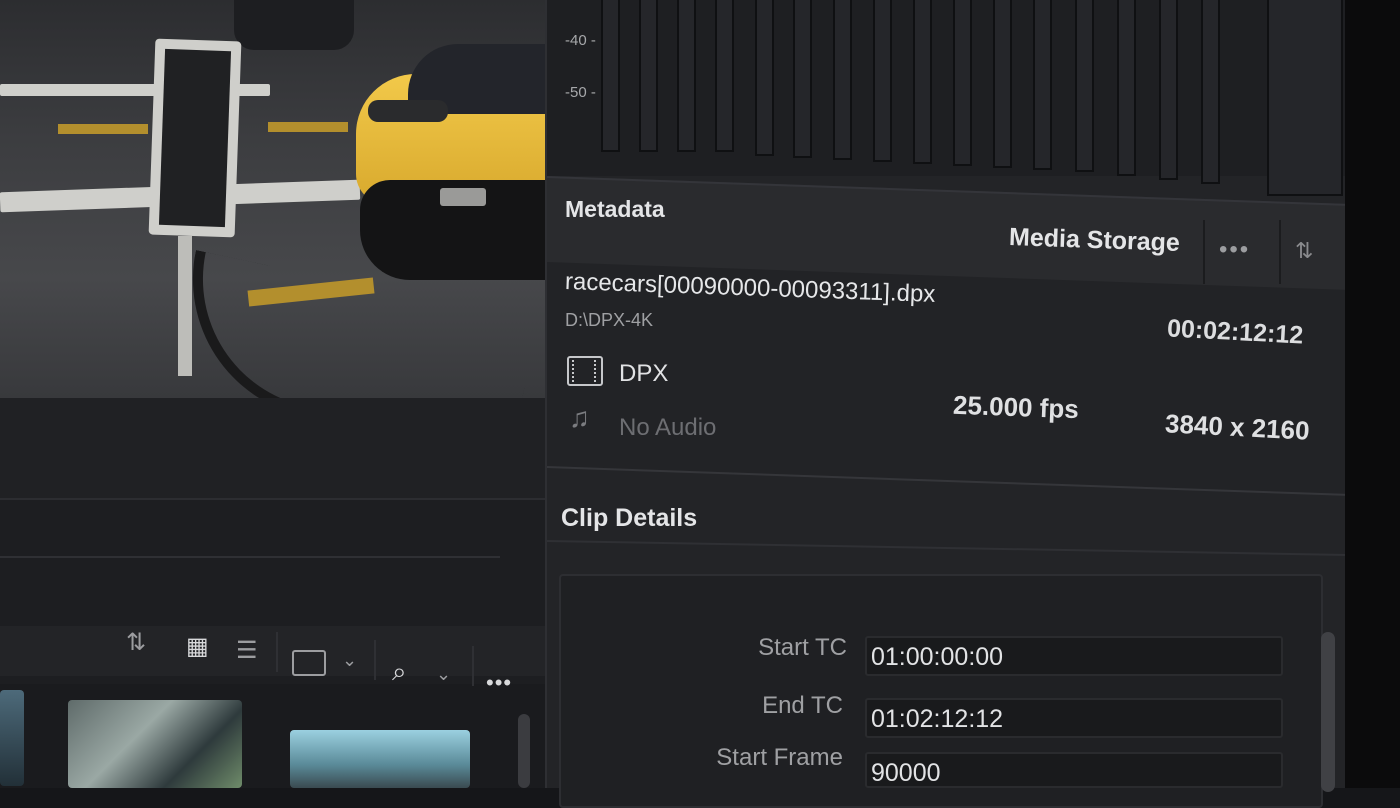 Image resolution: width=1400 pixels, height=808 pixels. What do you see at coordinates (309, 663) in the screenshot?
I see `clip-view-icon` at bounding box center [309, 663].